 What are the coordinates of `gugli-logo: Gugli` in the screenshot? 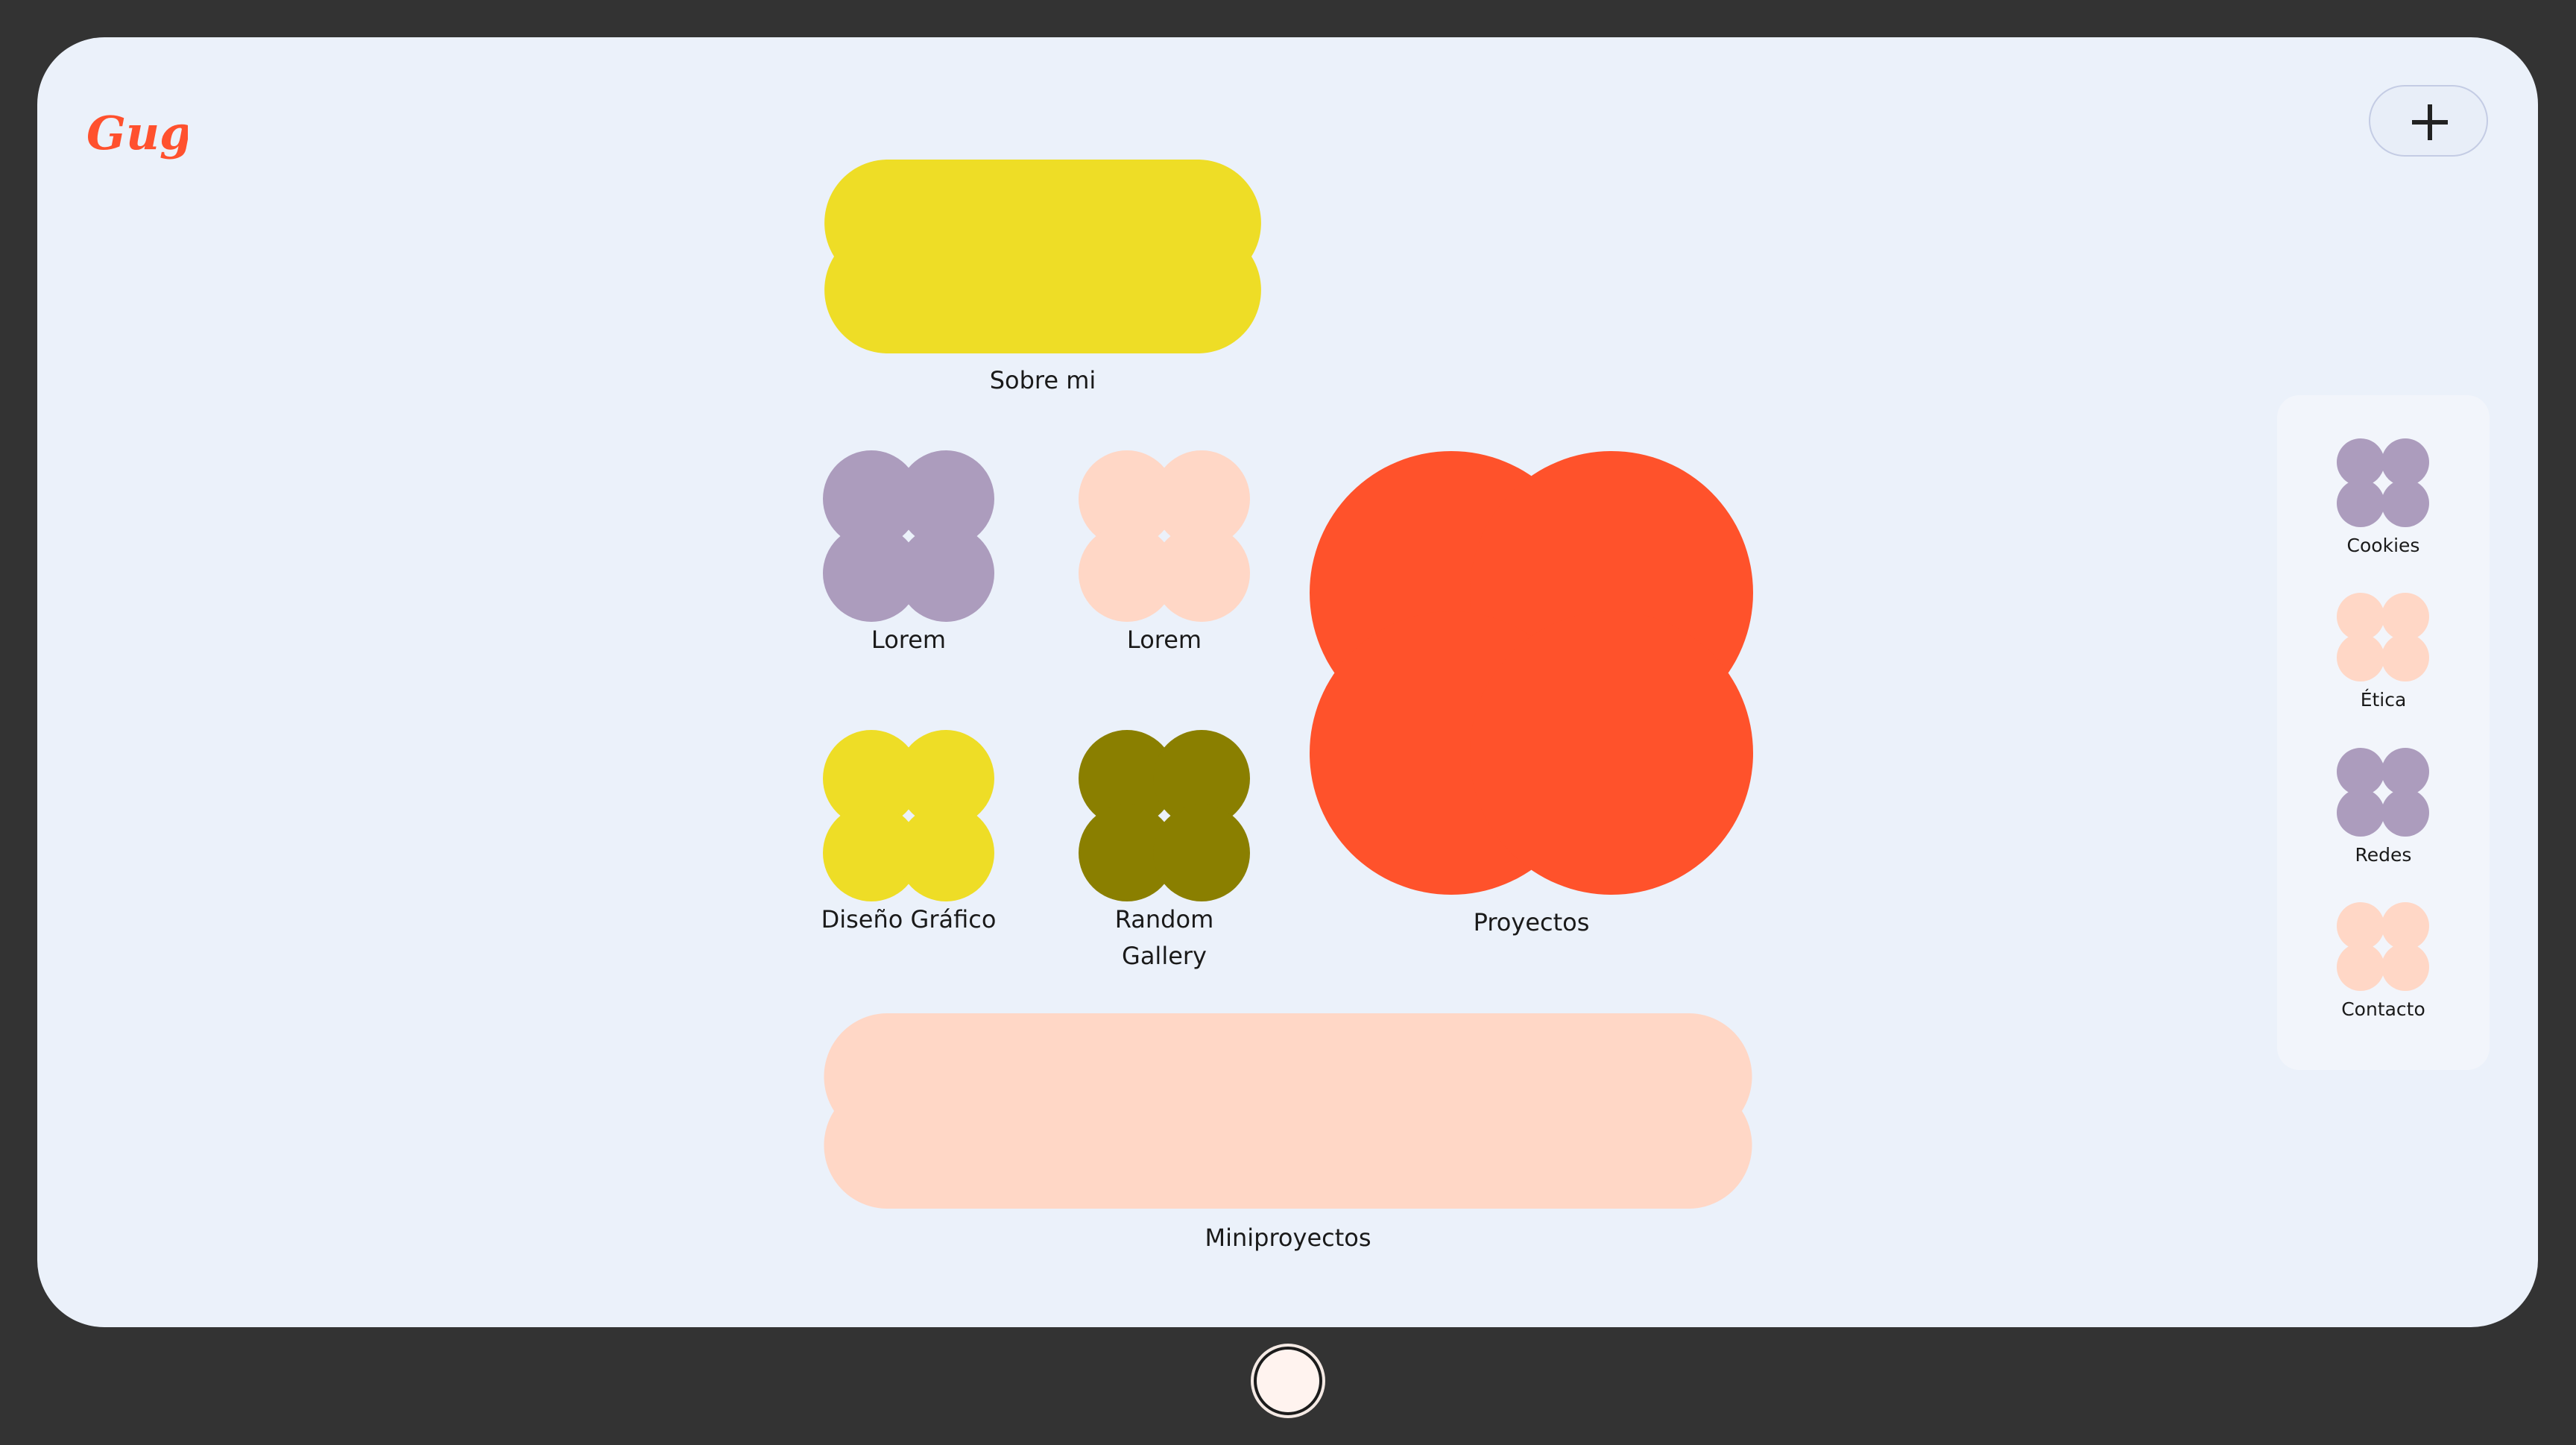 It's located at (135, 132).